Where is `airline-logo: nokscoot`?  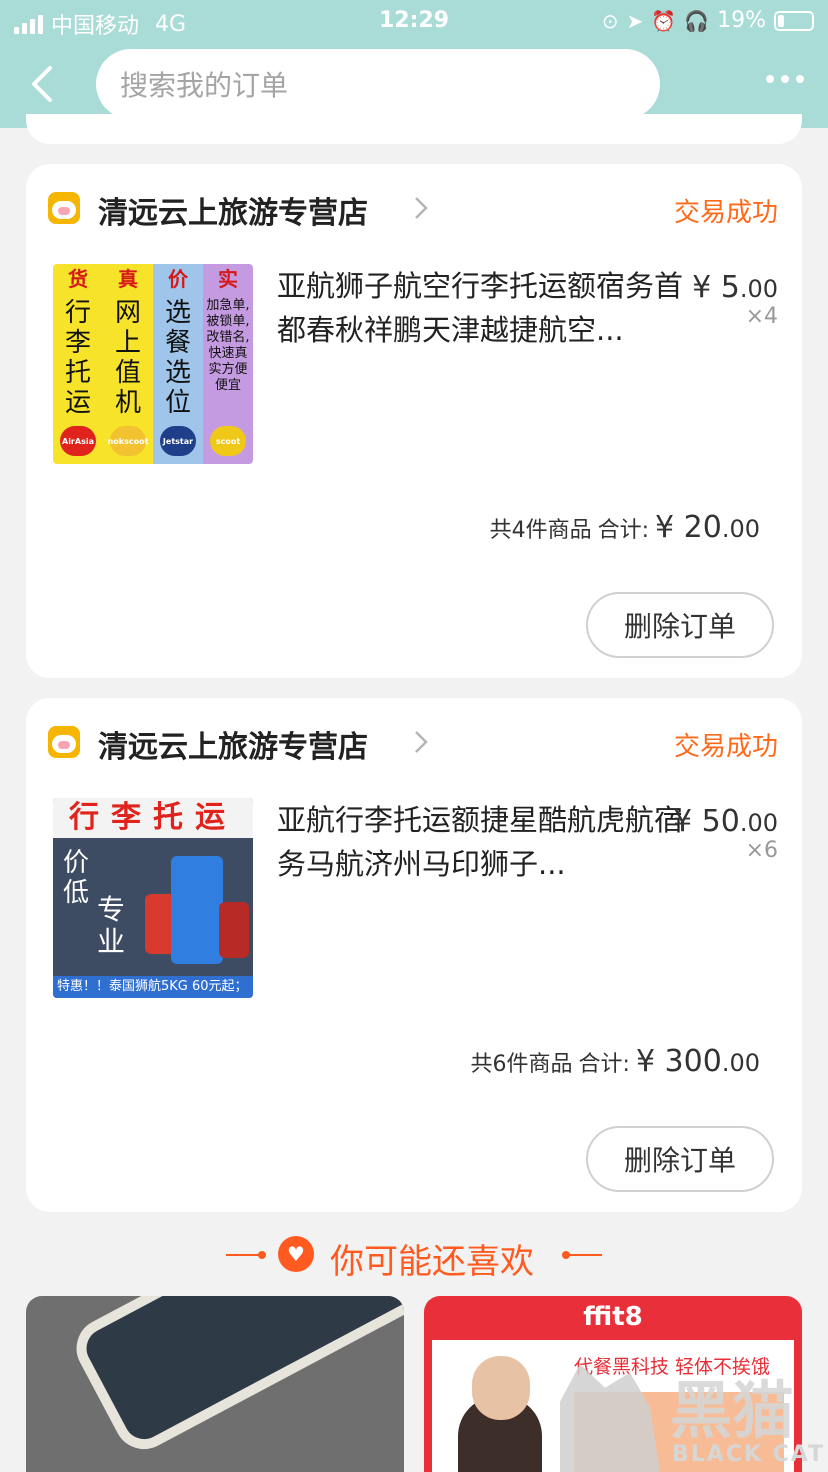
airline-logo: nokscoot is located at coordinates (128, 441).